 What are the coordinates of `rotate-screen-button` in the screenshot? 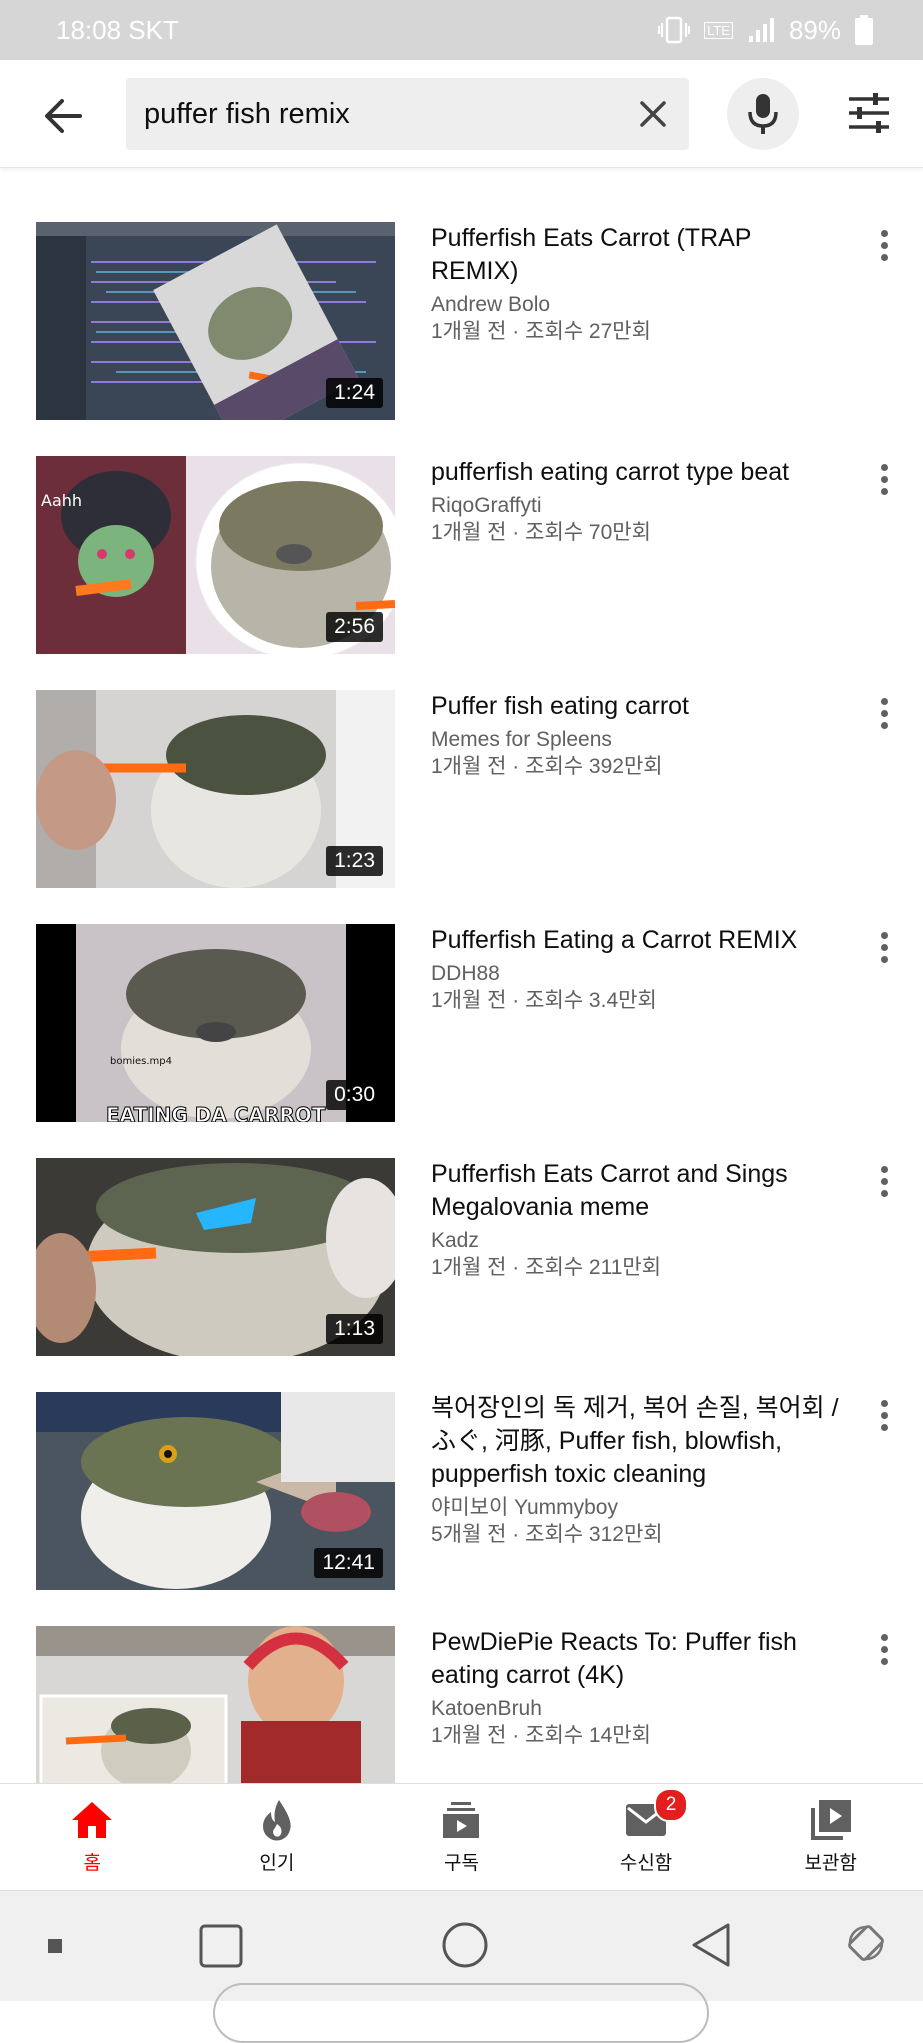 It's located at (866, 1945).